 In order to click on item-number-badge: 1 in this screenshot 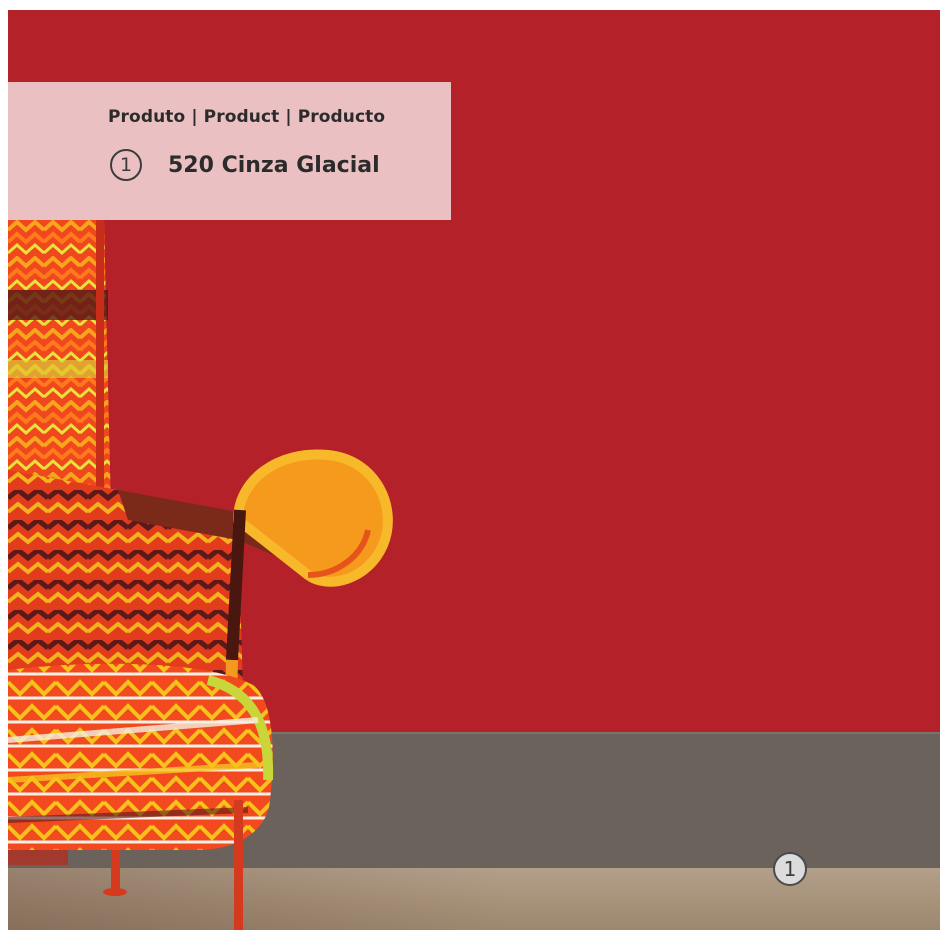, I will do `click(126, 165)`.